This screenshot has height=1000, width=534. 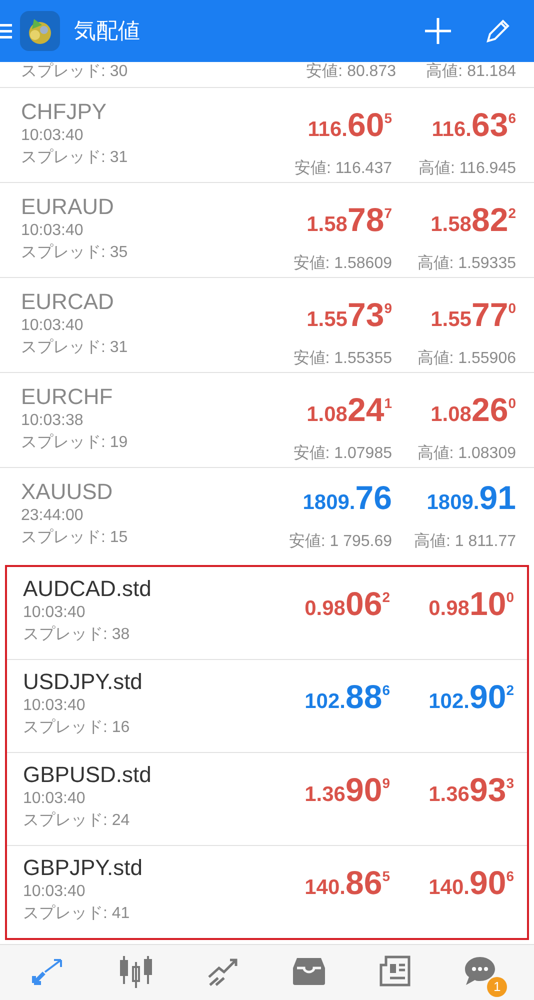 What do you see at coordinates (497, 986) in the screenshot?
I see `unread-badge: 1` at bounding box center [497, 986].